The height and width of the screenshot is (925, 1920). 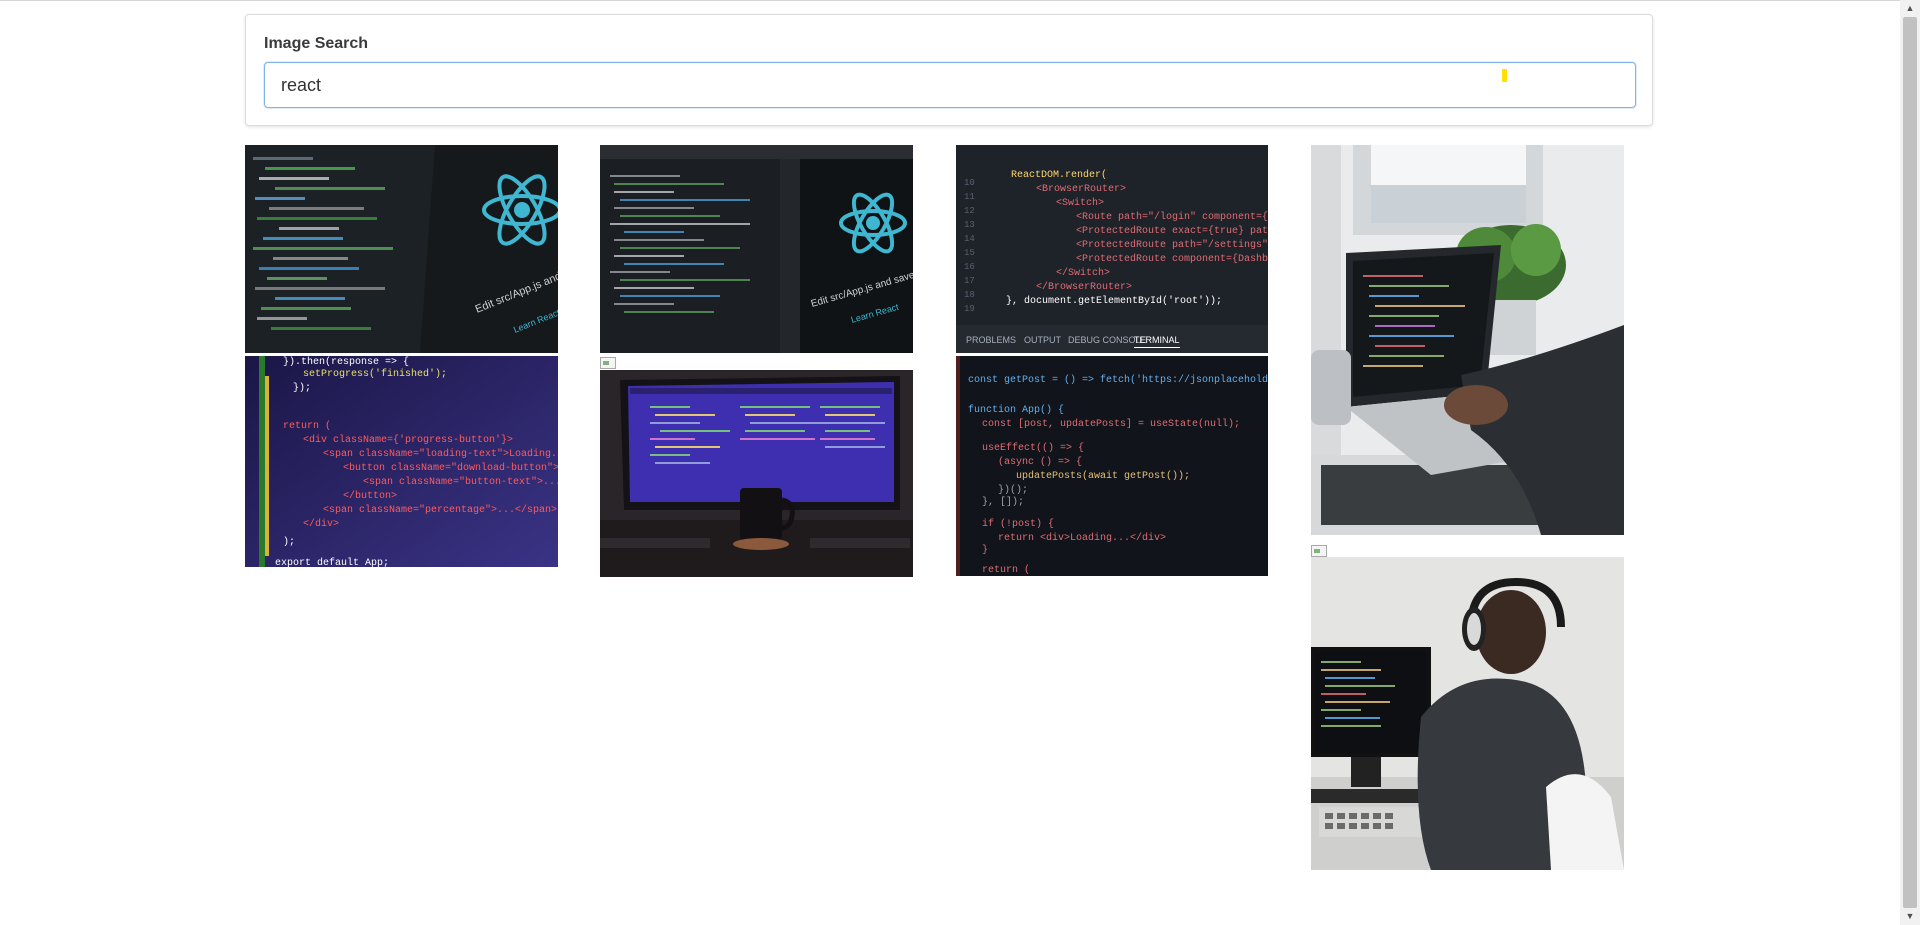 What do you see at coordinates (1003, 502) in the screenshot?
I see `fetch-line-8: }, []);` at bounding box center [1003, 502].